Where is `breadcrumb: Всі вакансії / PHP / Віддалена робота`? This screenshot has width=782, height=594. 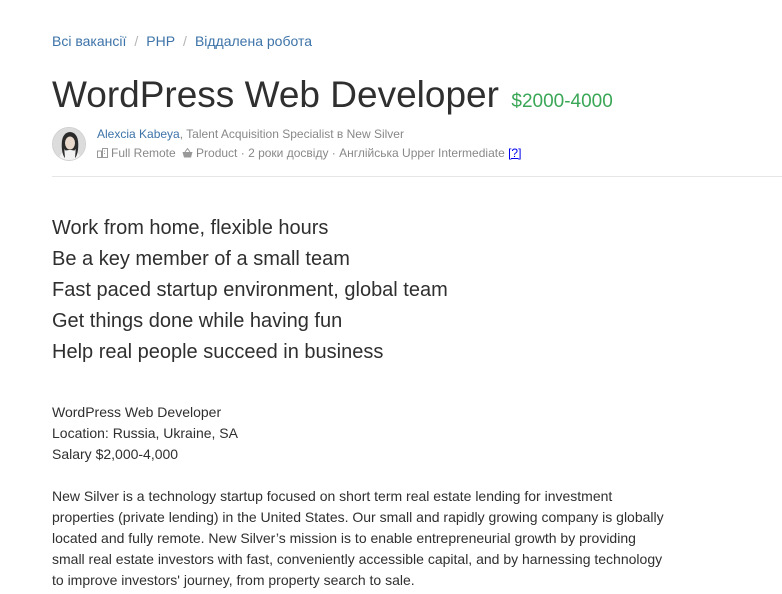 breadcrumb: Всі вакансії / PHP / Віддалена робота is located at coordinates (182, 41).